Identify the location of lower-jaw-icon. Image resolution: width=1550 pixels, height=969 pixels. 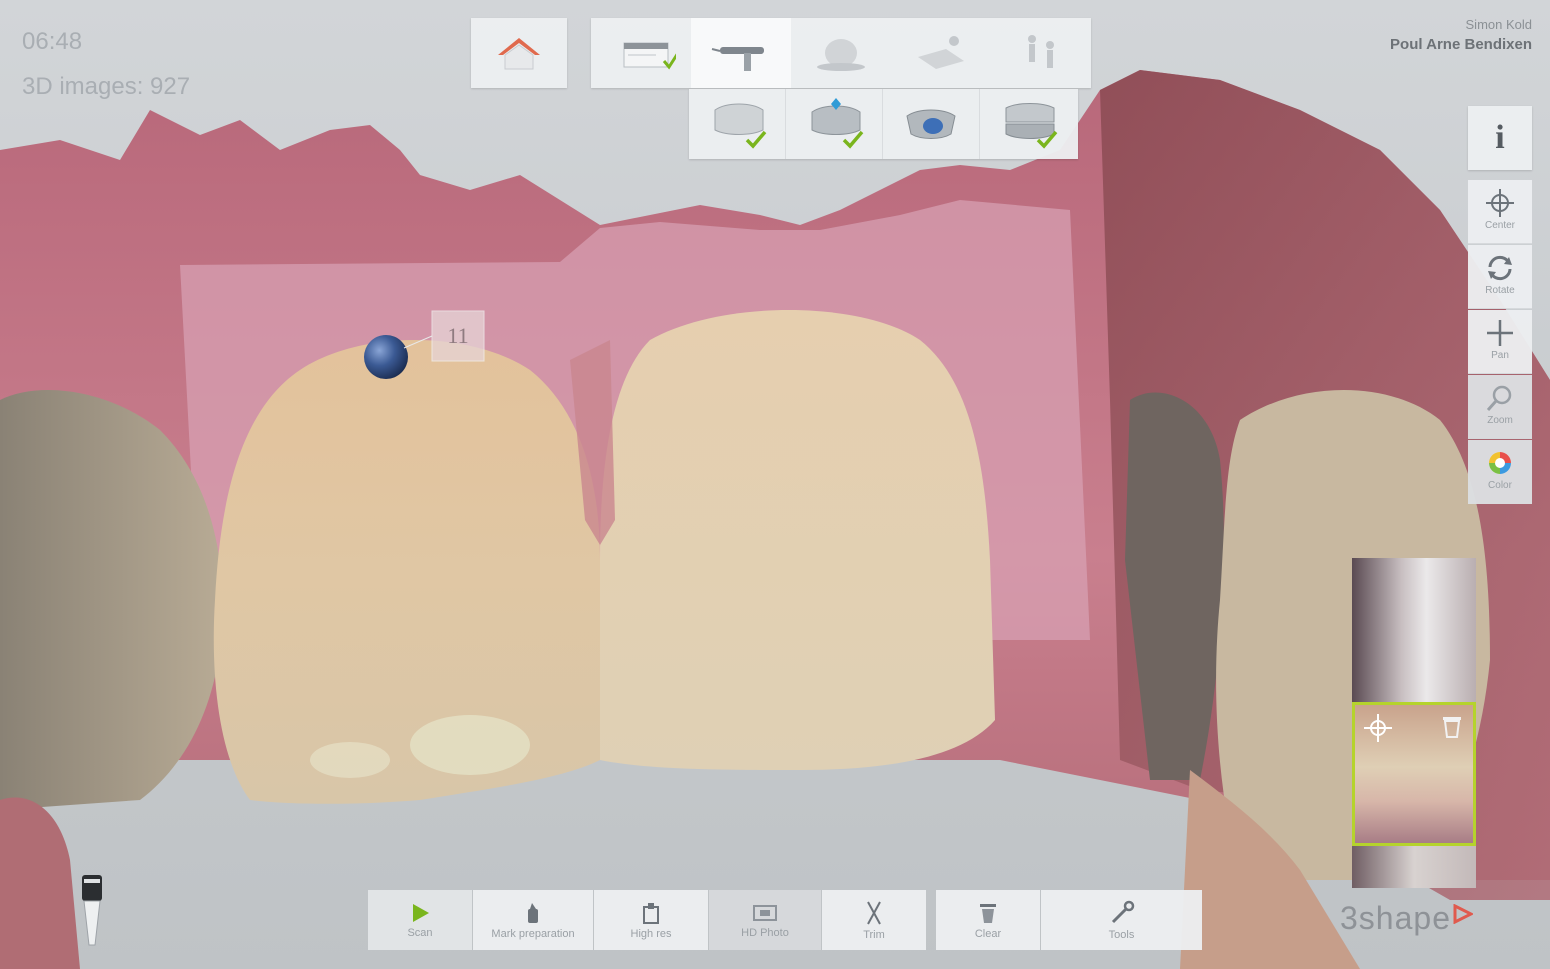
(931, 124).